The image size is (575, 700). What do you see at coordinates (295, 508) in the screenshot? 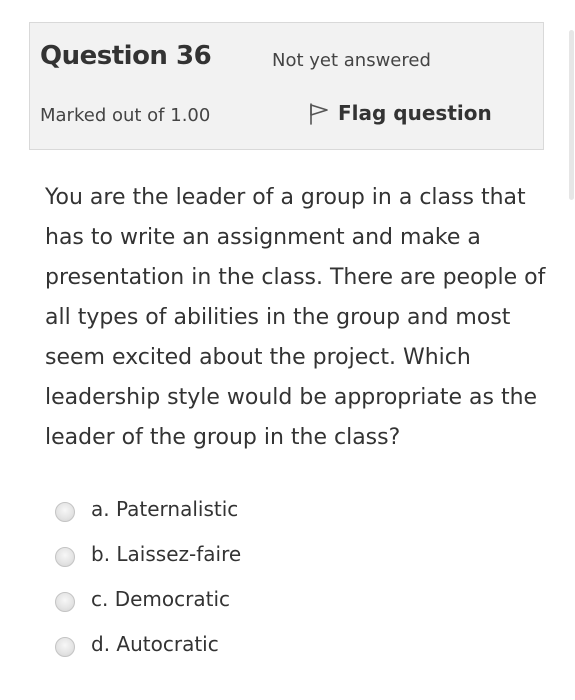
I see `answer-option-a: a. Paternalistic` at bounding box center [295, 508].